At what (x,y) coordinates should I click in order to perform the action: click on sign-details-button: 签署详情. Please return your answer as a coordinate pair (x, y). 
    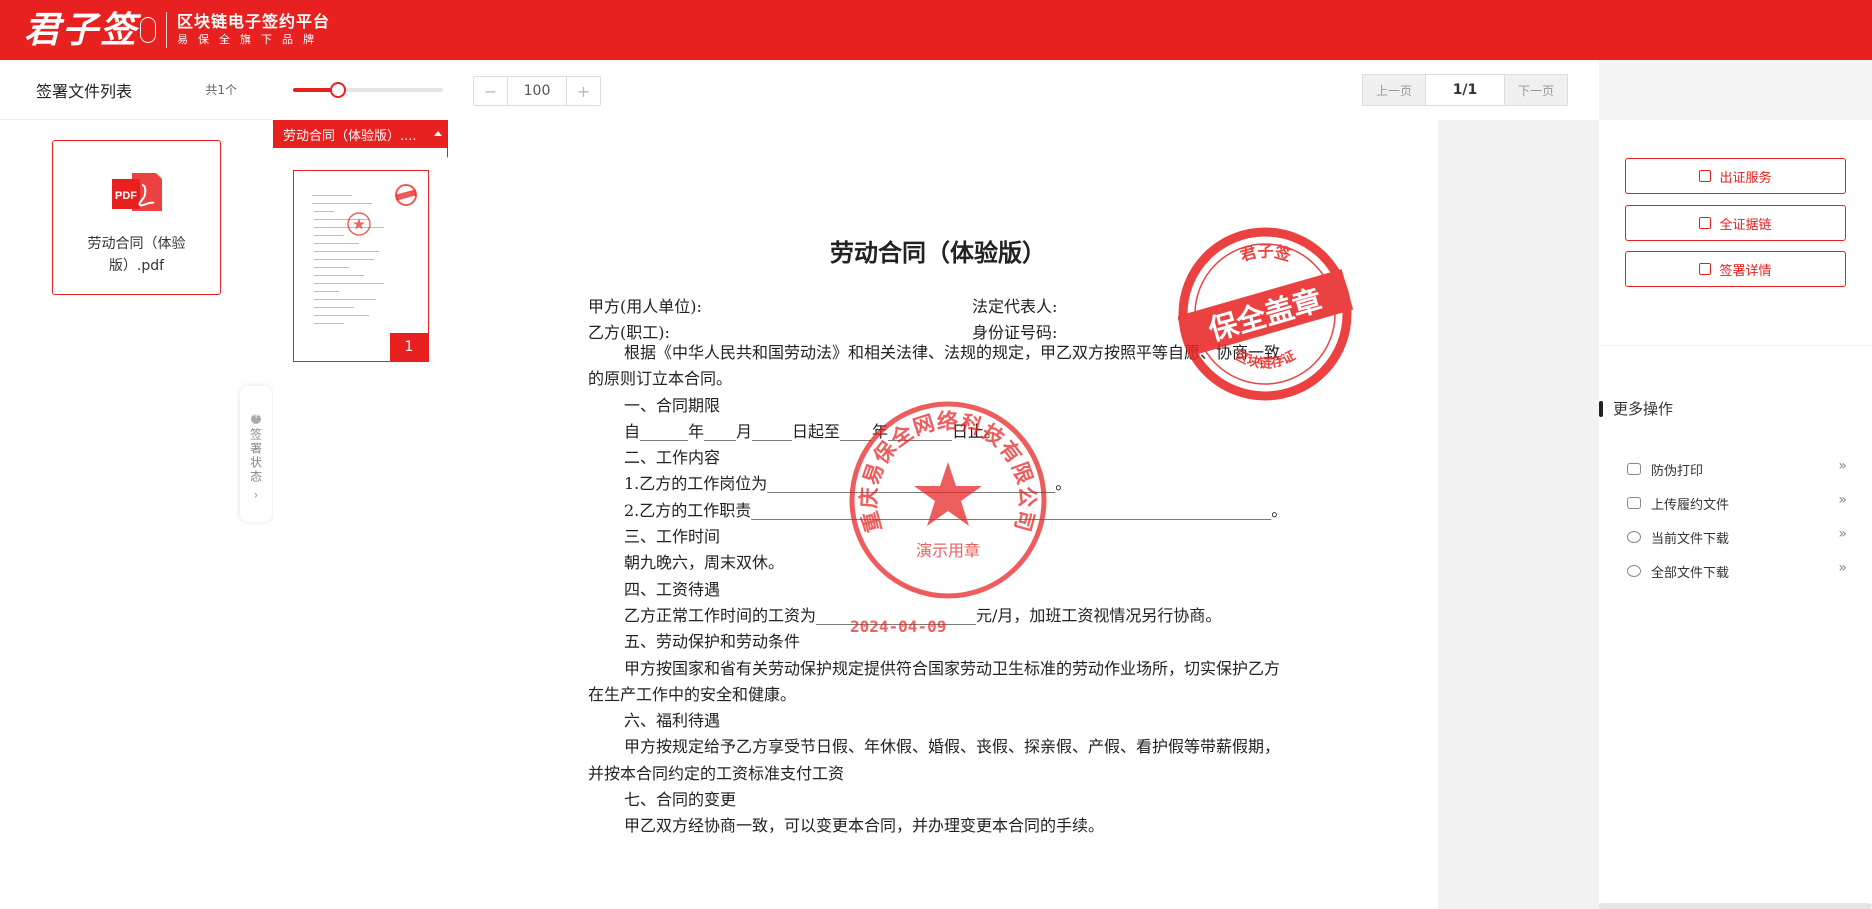
    Looking at the image, I should click on (1735, 269).